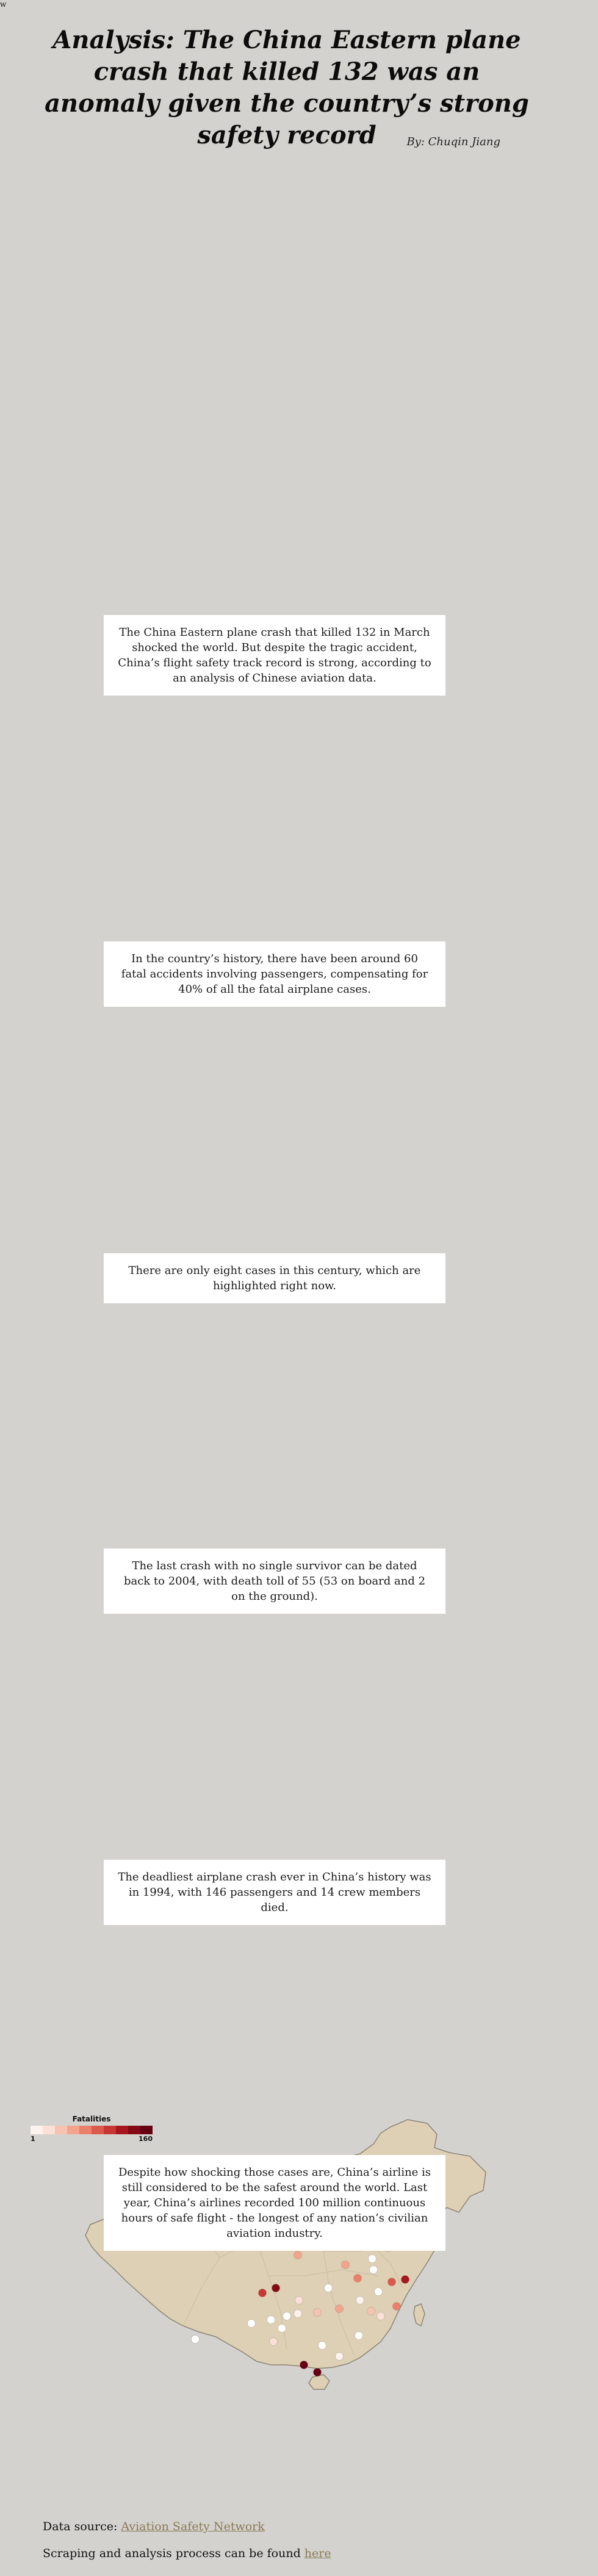 This screenshot has width=598, height=2576. I want to click on data-source-link: Aviation Safety Network, so click(192, 2526).